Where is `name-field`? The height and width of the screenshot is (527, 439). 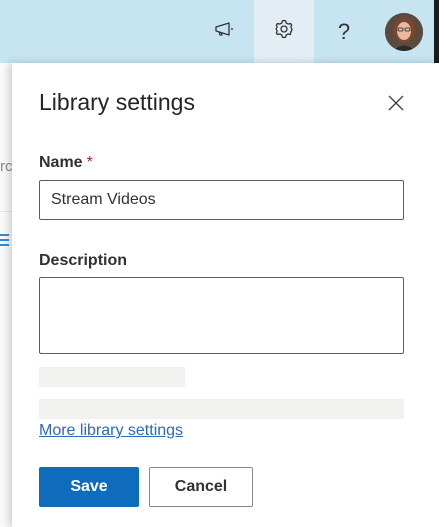 name-field is located at coordinates (221, 200).